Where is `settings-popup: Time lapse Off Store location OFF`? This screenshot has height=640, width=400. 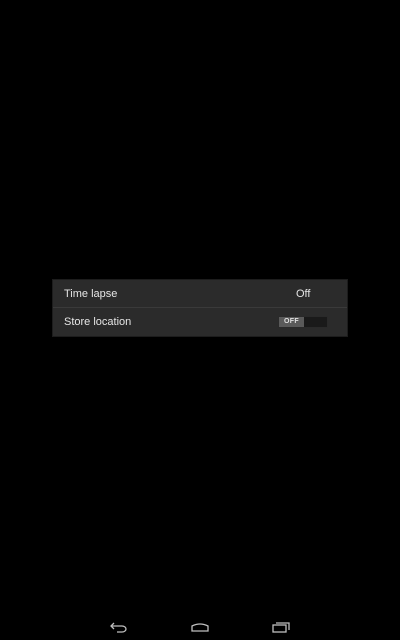 settings-popup: Time lapse Off Store location OFF is located at coordinates (200, 308).